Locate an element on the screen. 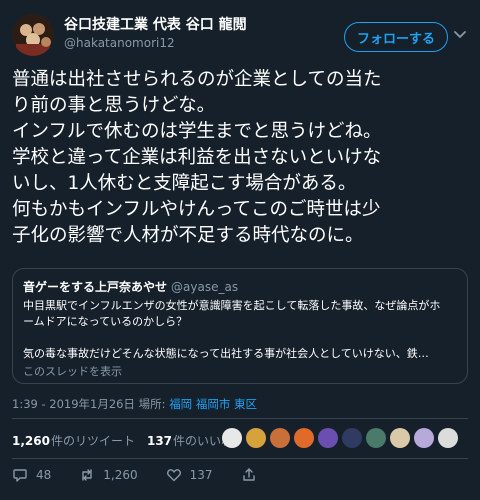 The width and height of the screenshot is (480, 500). tweet-line: 普通は出社させられるのが企業としての当た is located at coordinates (197, 79).